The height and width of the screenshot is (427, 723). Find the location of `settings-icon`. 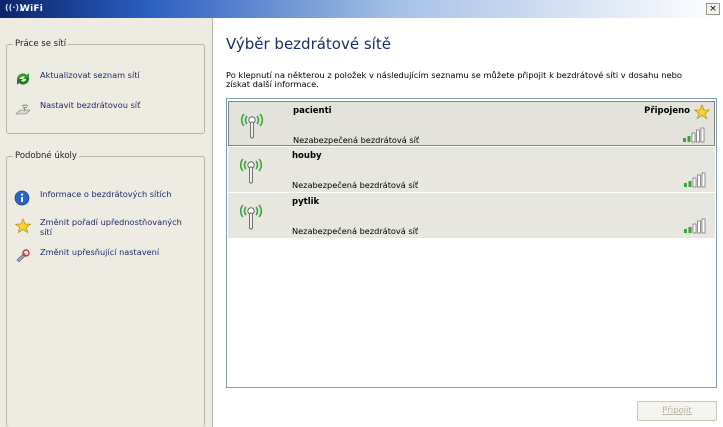

settings-icon is located at coordinates (23, 256).